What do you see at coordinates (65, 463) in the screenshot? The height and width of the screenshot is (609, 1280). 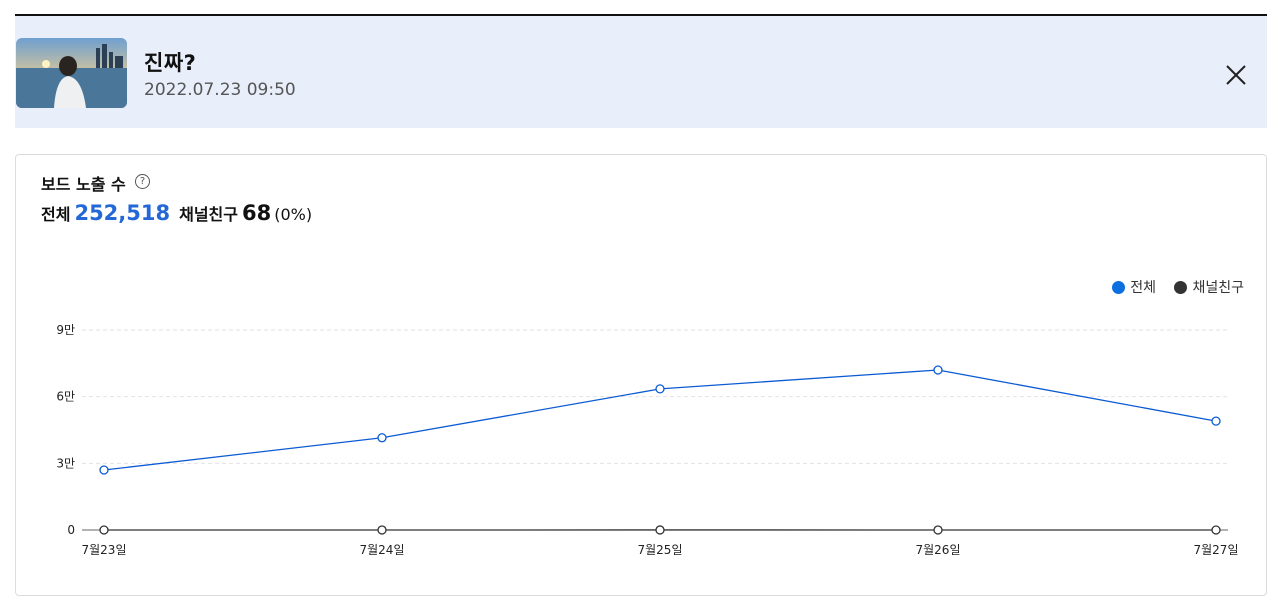 I see `y-tick-label: 3만` at bounding box center [65, 463].